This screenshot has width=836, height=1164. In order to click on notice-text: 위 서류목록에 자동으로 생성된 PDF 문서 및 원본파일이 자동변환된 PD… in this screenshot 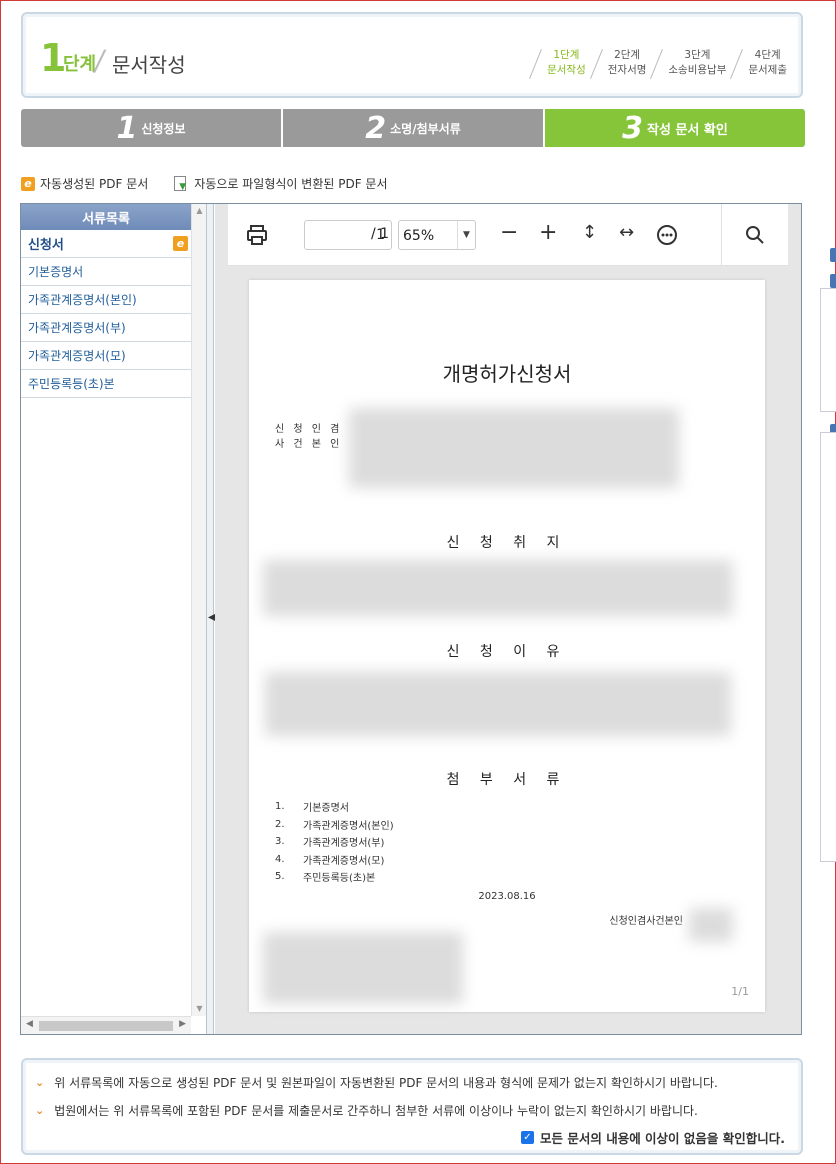, I will do `click(386, 1083)`.